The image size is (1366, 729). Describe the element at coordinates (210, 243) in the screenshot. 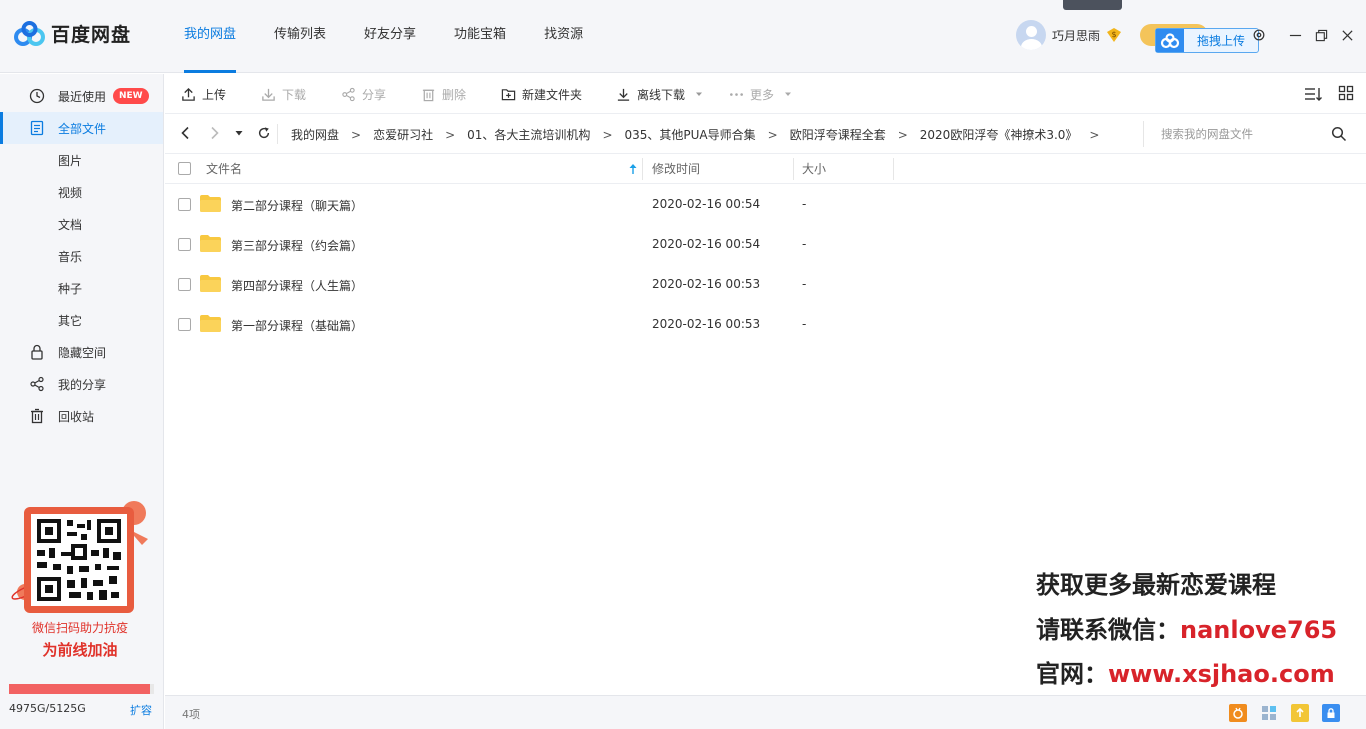

I see `folder-icon` at that location.